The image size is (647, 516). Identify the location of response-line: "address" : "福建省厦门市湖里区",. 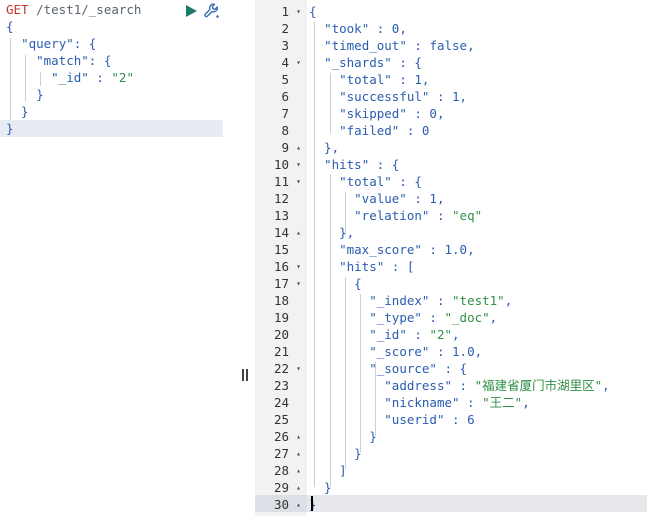
(497, 385).